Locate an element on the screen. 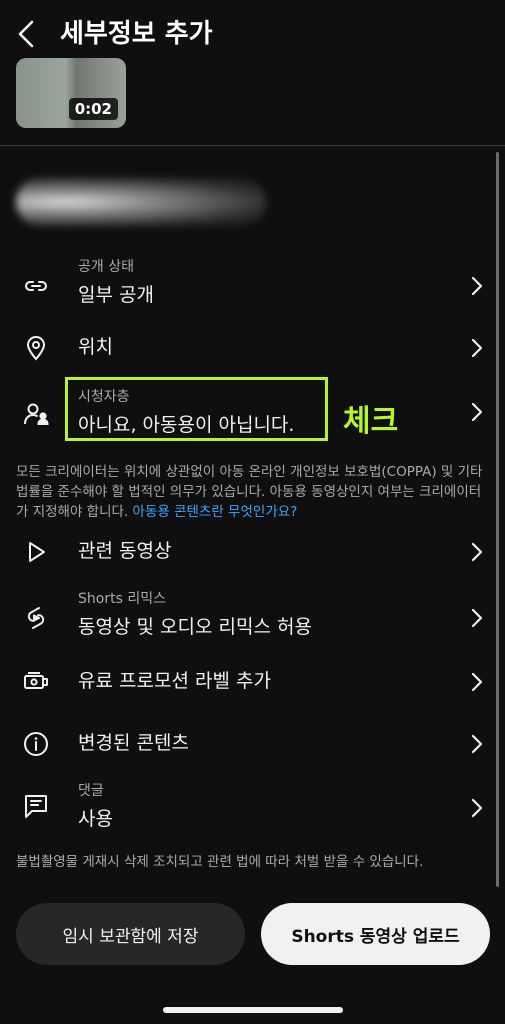 The height and width of the screenshot is (1024, 505). video-title-blurred is located at coordinates (141, 202).